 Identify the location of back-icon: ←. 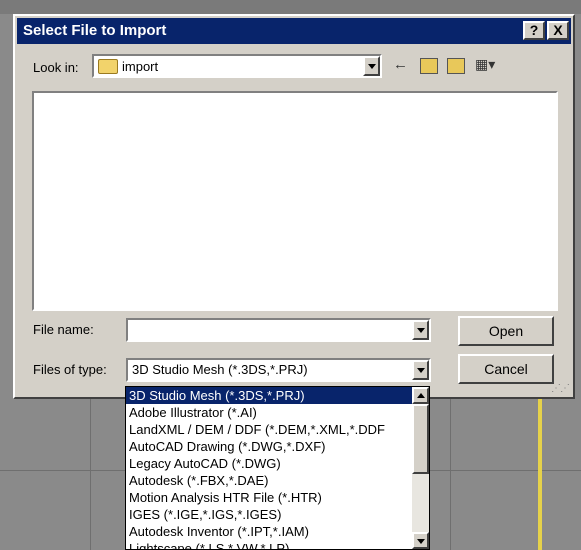
(400, 64).